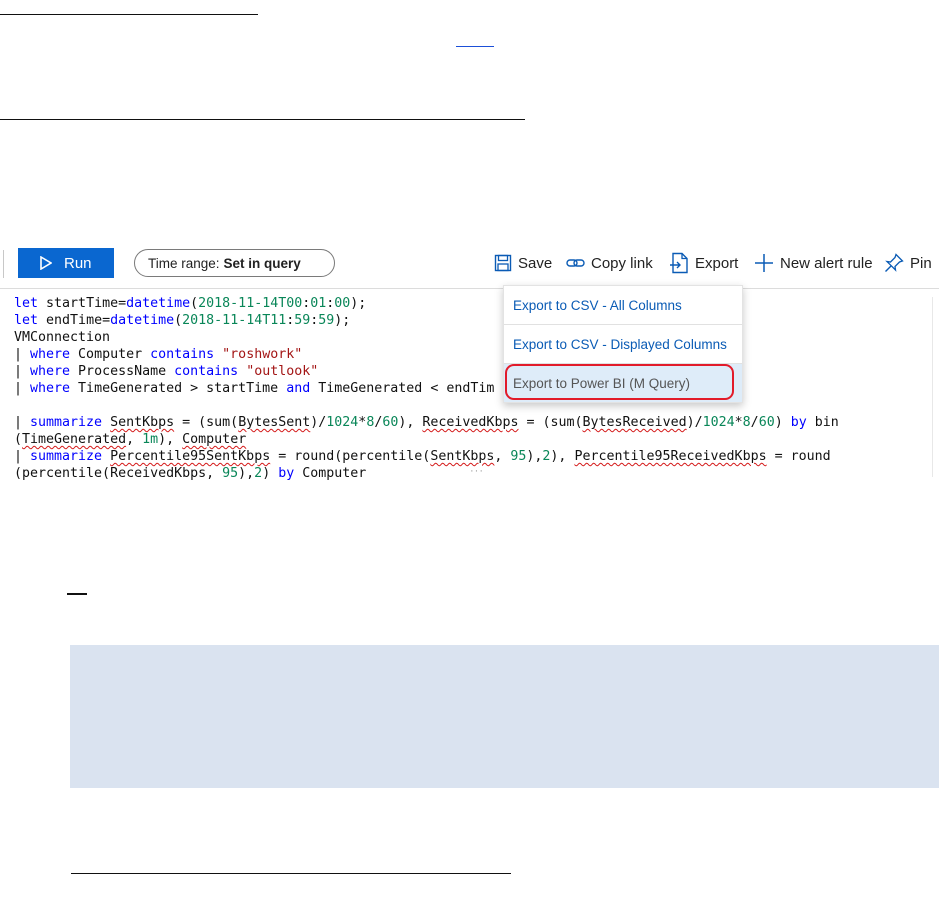  Describe the element at coordinates (475, 46) in the screenshot. I see `inline-link-underline` at that location.